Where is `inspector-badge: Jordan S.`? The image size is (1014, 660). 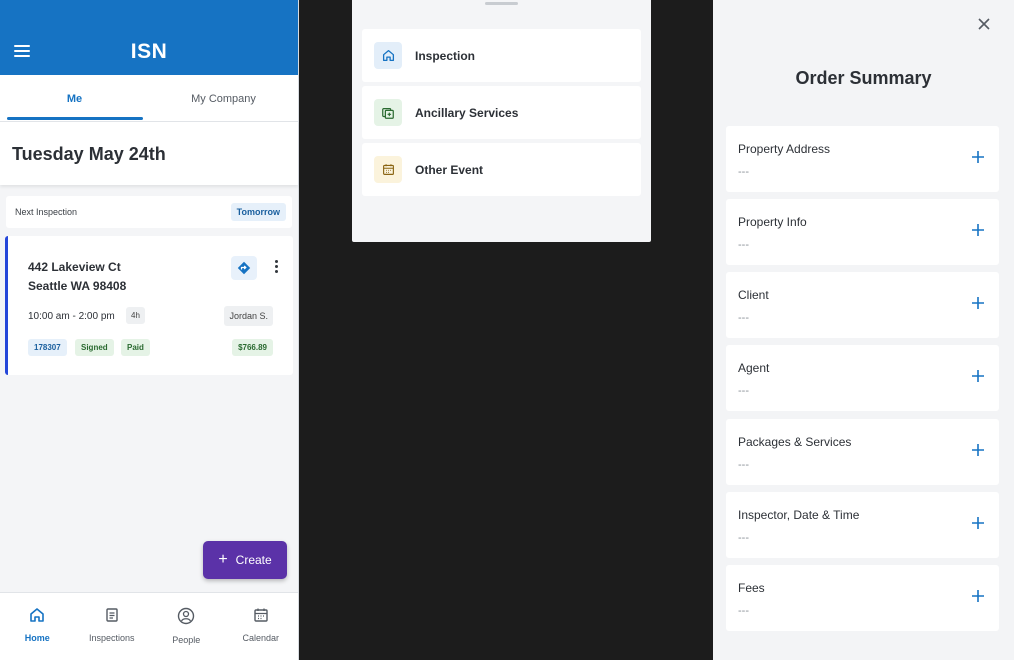
inspector-badge: Jordan S. is located at coordinates (248, 316).